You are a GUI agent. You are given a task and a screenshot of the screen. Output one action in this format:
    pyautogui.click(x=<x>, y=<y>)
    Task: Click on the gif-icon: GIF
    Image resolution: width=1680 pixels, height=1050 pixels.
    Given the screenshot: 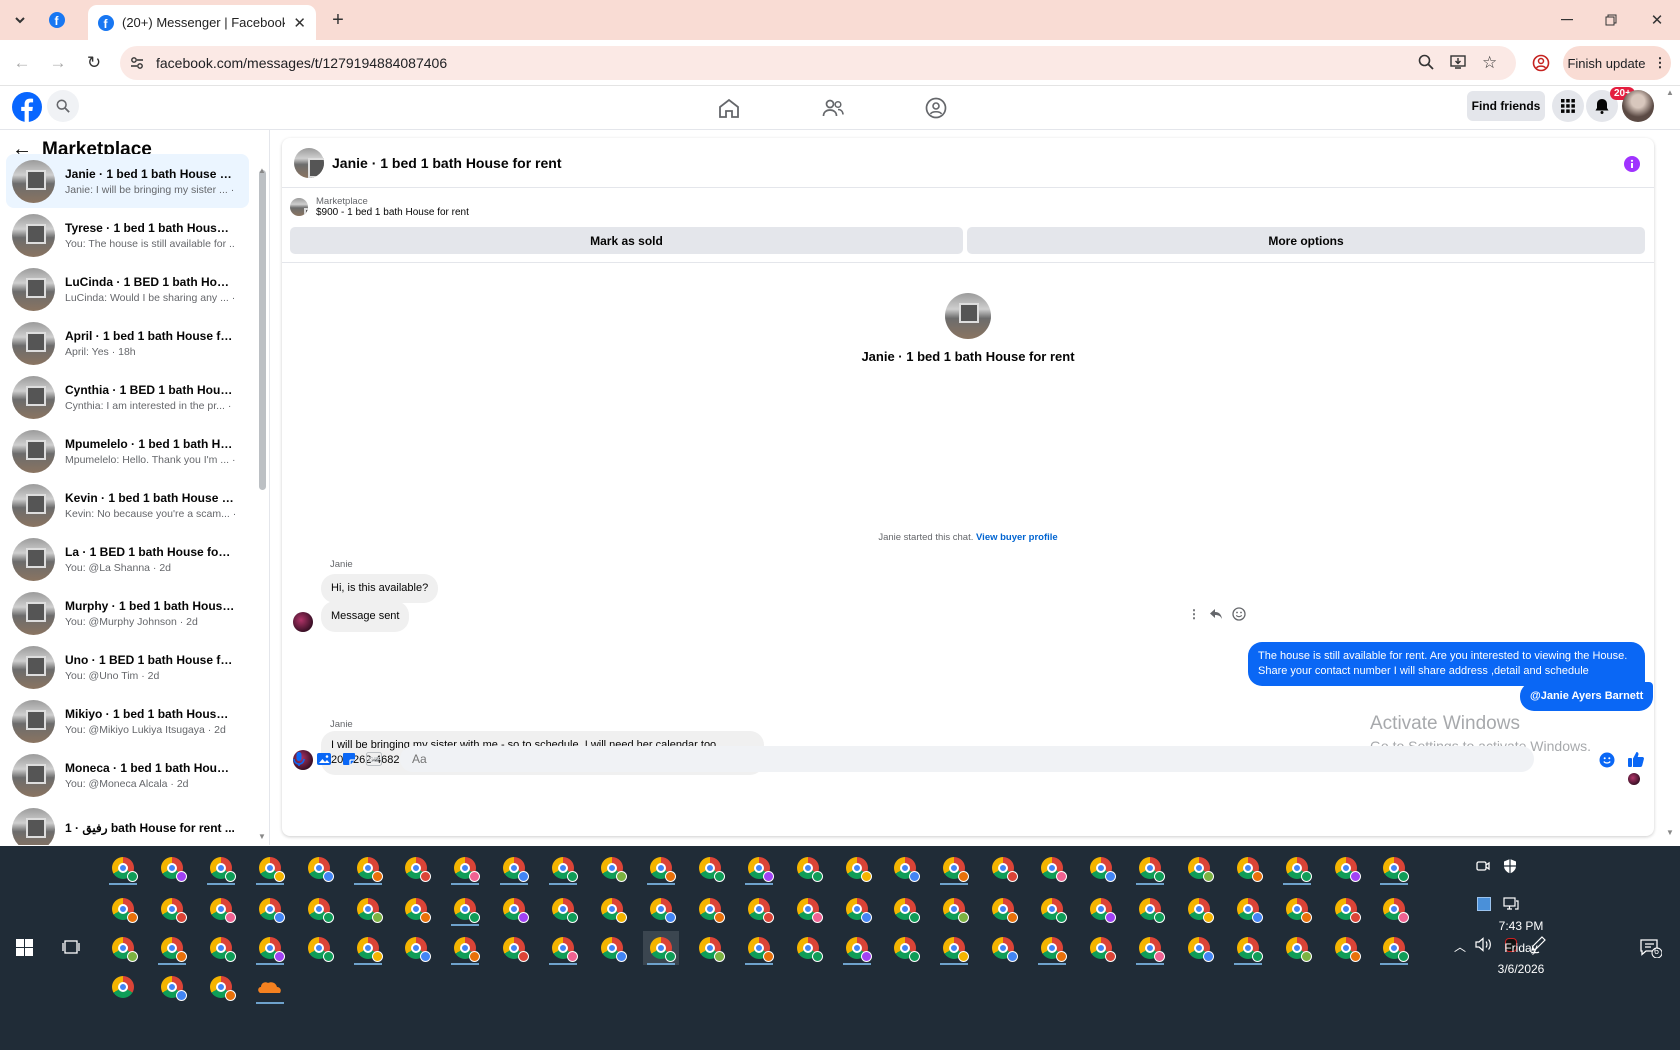 What is the action you would take?
    pyautogui.click(x=374, y=759)
    